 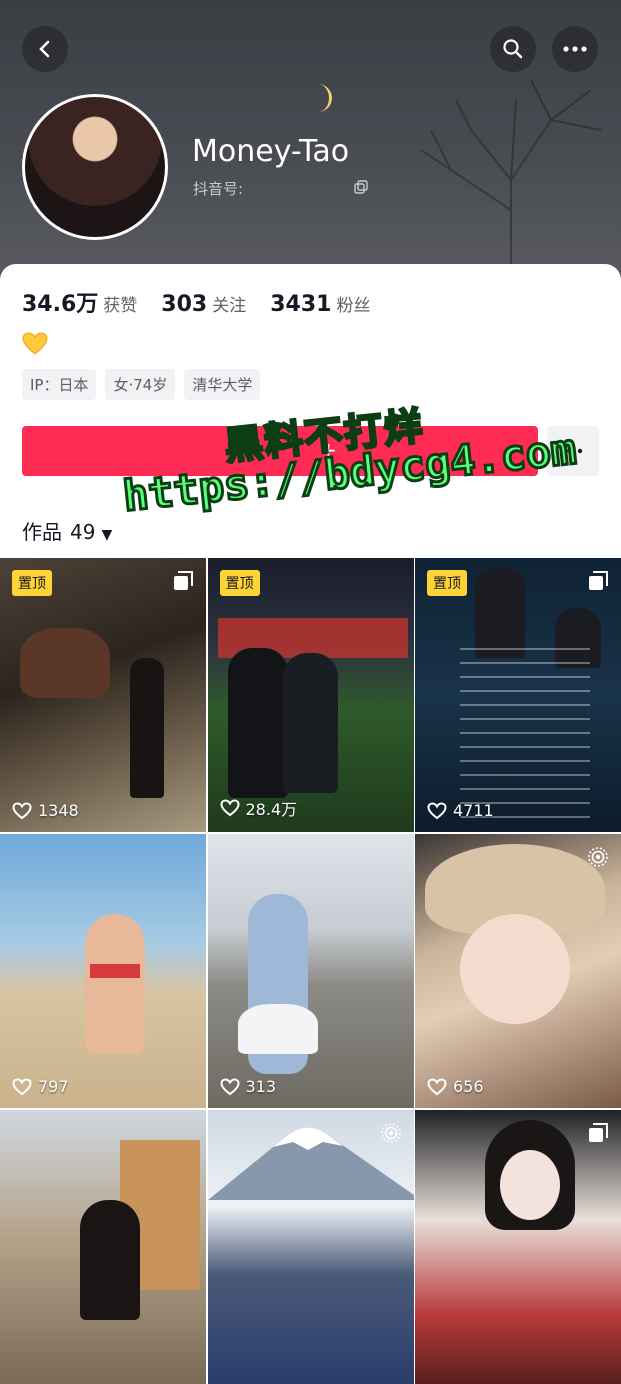 What do you see at coordinates (59, 384) in the screenshot?
I see `tag-ip: IP：日本` at bounding box center [59, 384].